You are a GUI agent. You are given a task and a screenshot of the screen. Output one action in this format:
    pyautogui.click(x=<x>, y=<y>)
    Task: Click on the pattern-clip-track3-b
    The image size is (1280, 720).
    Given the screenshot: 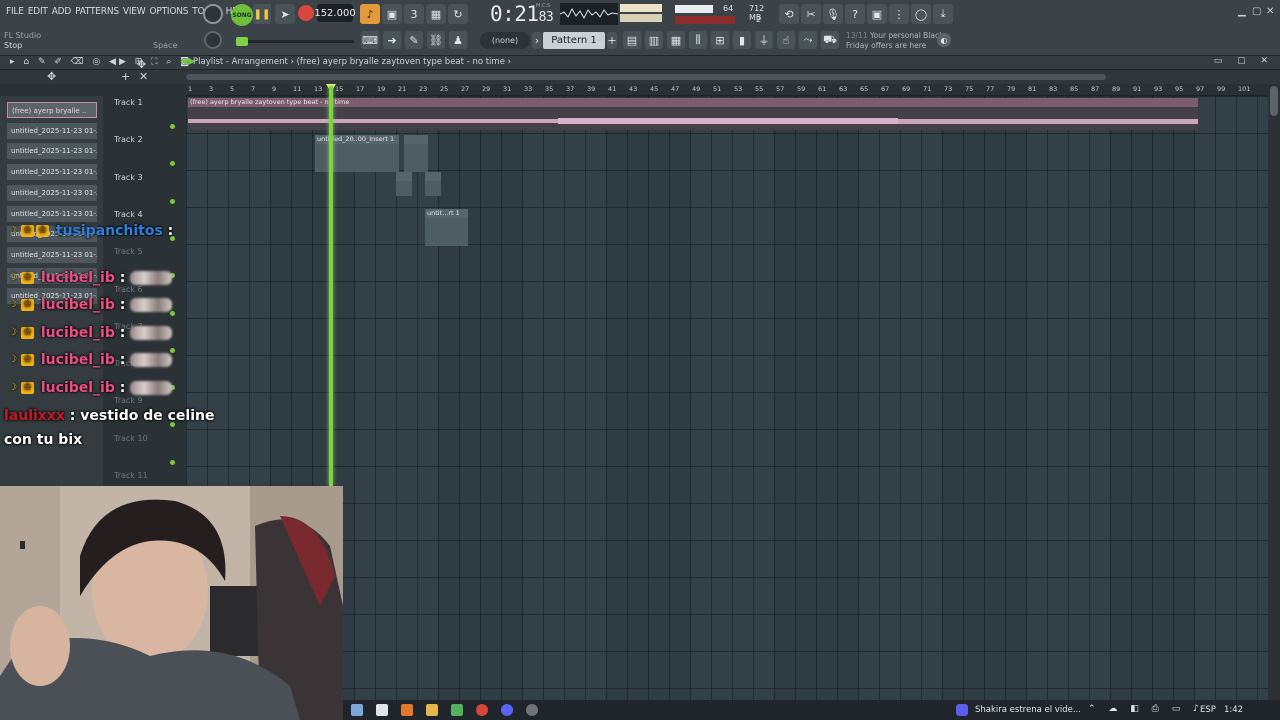 What is the action you would take?
    pyautogui.click(x=433, y=184)
    